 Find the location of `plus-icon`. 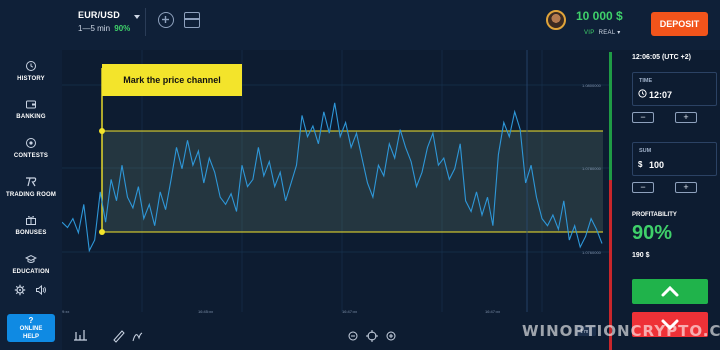

plus-icon is located at coordinates (165, 19).